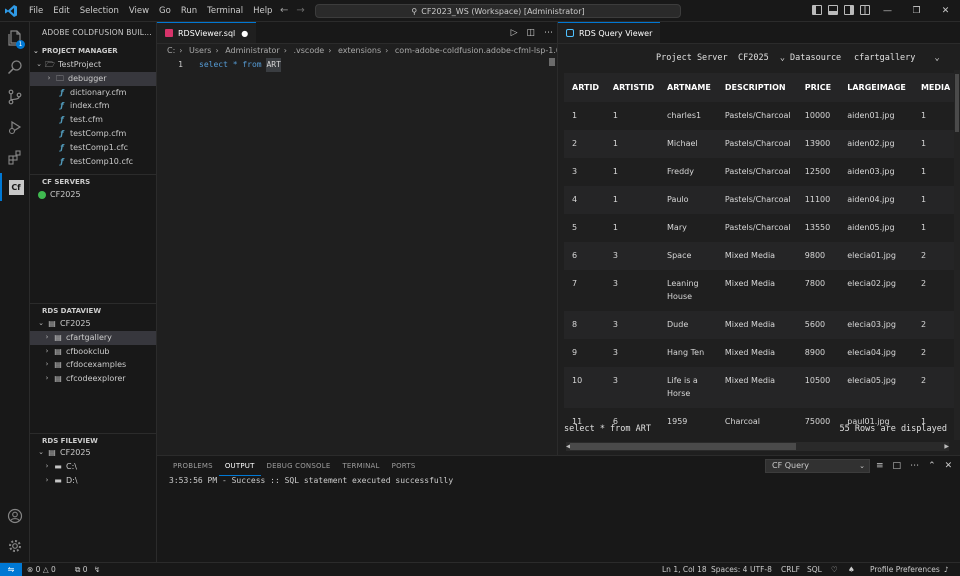 The width and height of the screenshot is (960, 576). Describe the element at coordinates (514, 33) in the screenshot. I see `run-icon: ▷` at that location.